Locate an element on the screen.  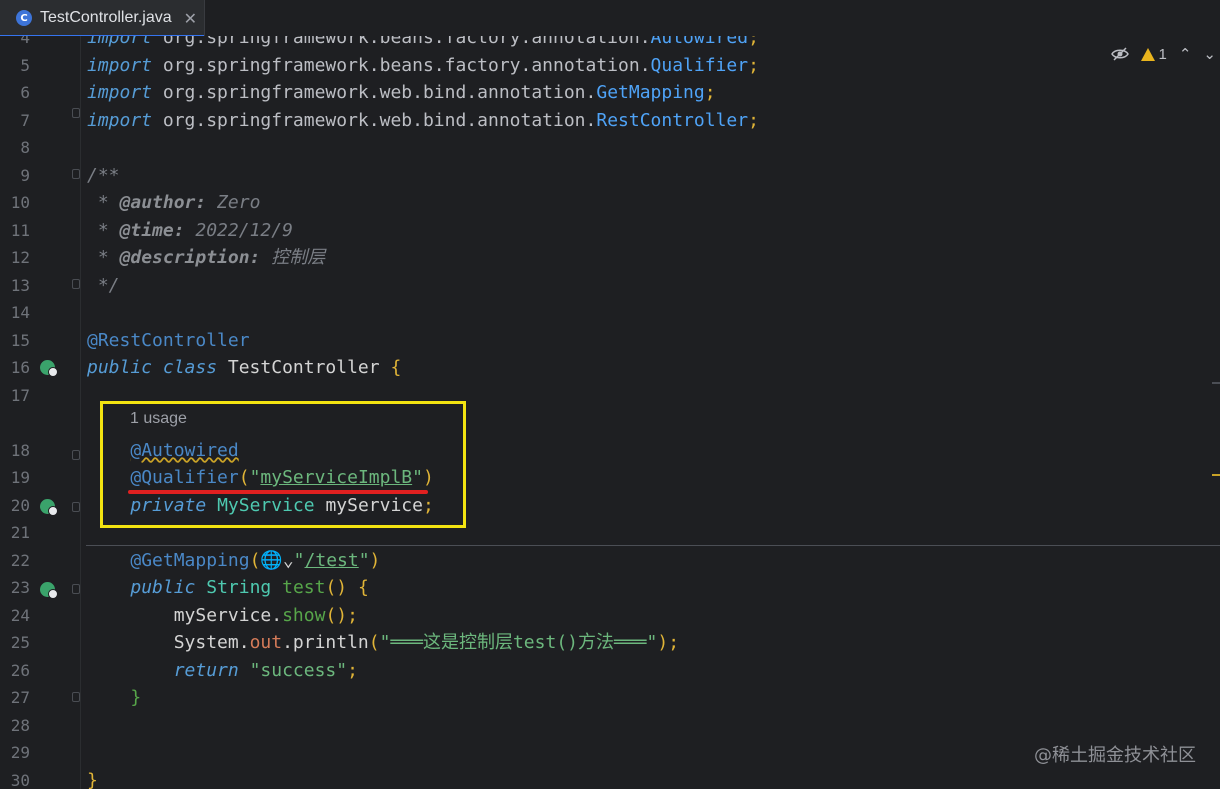
code-line: 14 is located at coordinates (610, 313).